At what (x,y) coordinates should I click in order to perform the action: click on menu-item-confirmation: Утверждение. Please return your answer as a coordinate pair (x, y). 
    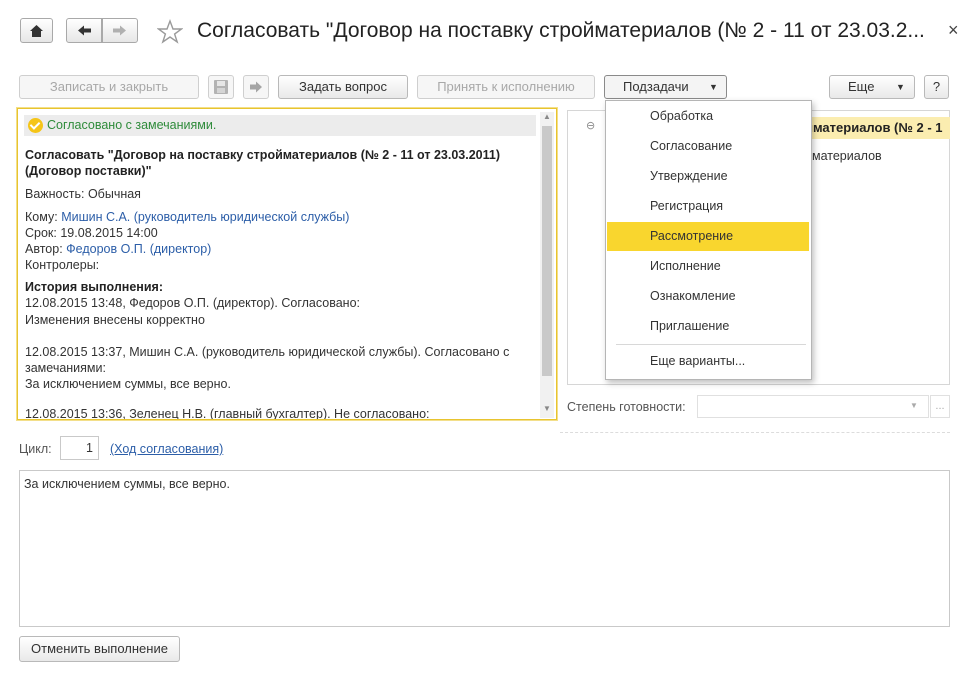
    Looking at the image, I should click on (708, 176).